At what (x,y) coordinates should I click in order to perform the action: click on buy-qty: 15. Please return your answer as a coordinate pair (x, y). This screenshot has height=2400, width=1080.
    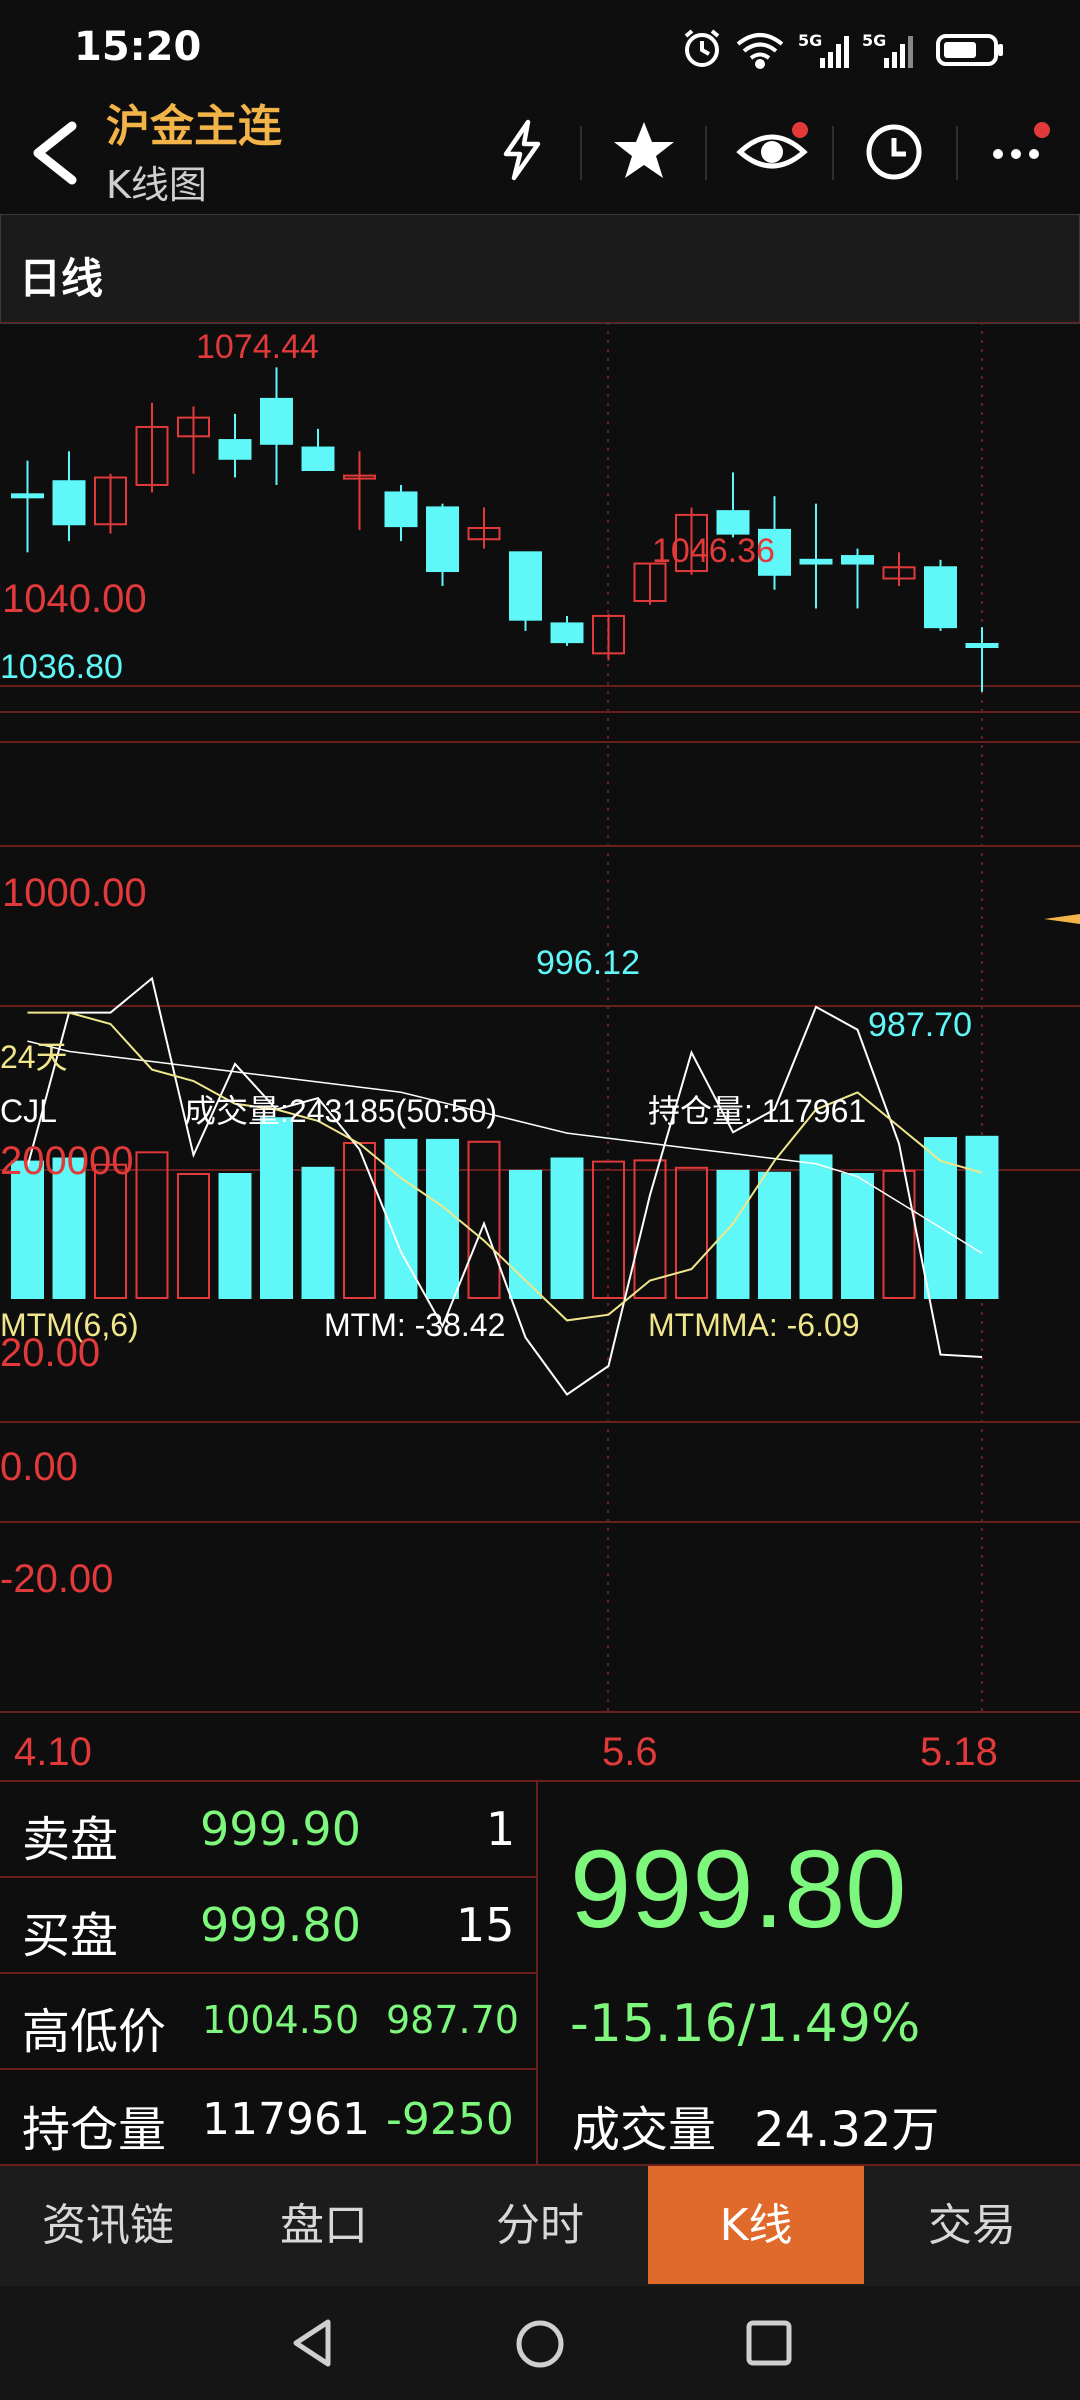
    Looking at the image, I should click on (485, 1925).